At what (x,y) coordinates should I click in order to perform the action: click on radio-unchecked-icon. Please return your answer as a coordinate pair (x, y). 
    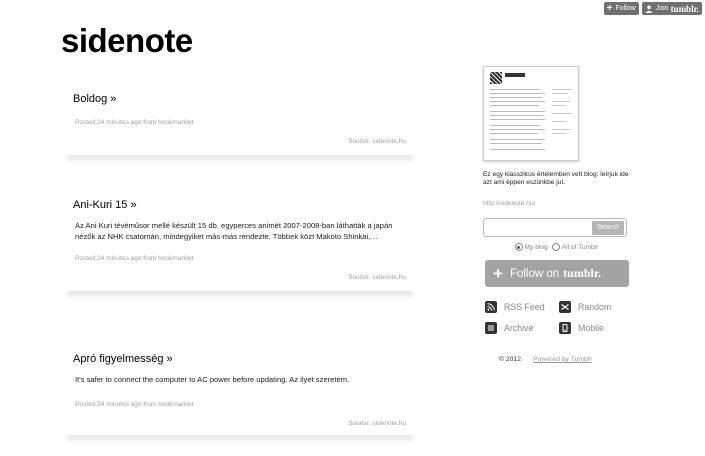
    Looking at the image, I should click on (555, 247).